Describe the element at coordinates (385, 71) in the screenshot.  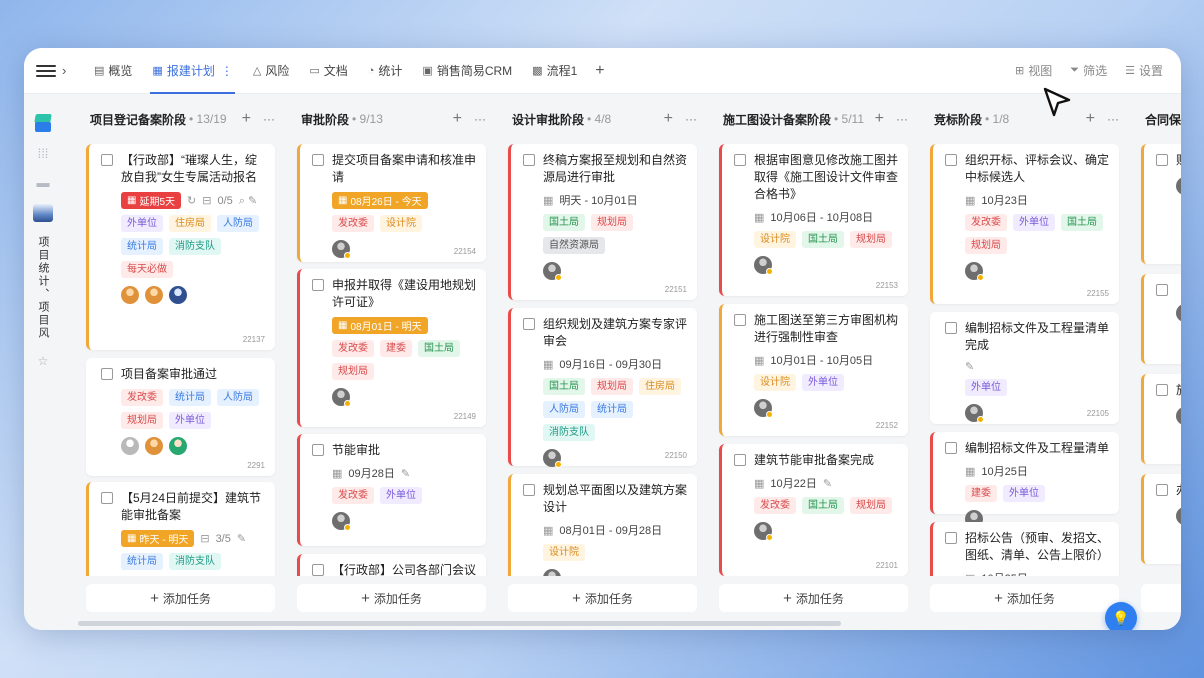
I see `tab-4: ◔ 统计` at that location.